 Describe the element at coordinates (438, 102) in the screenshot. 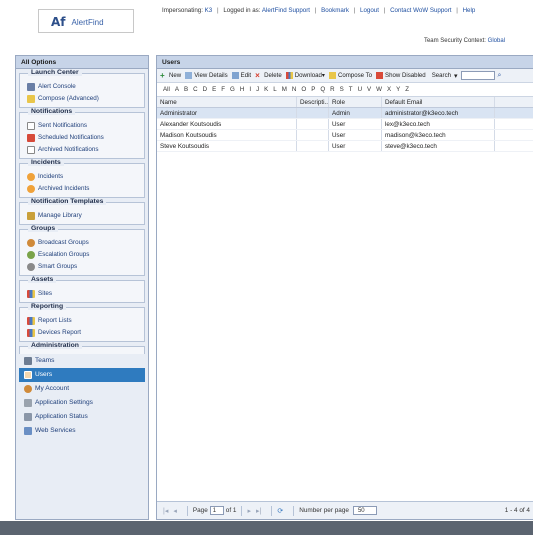

I see `column-default-email: Default Email` at that location.